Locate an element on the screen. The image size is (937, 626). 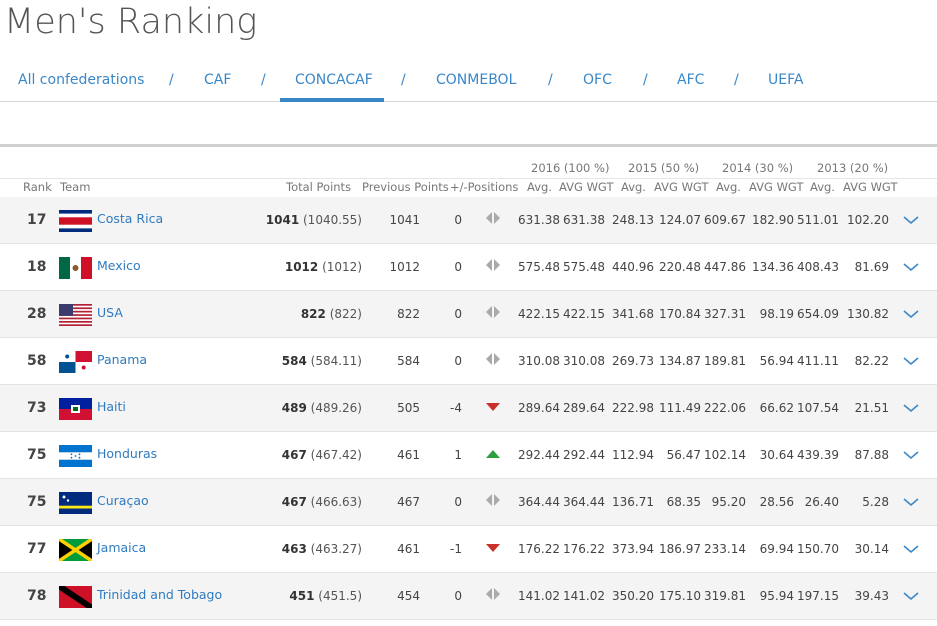
stat-cell: 87.88 is located at coordinates (871, 455).